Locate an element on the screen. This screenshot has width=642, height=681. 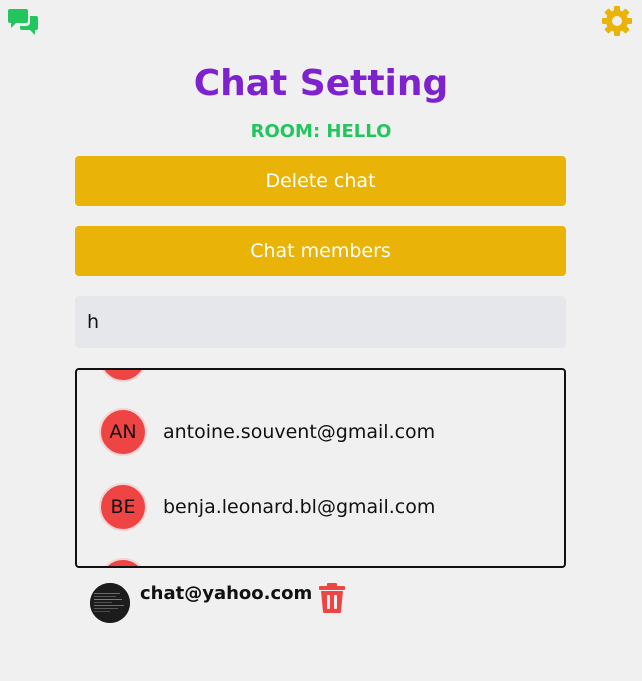
room-label: ROOM: HELLO is located at coordinates (321, 131).